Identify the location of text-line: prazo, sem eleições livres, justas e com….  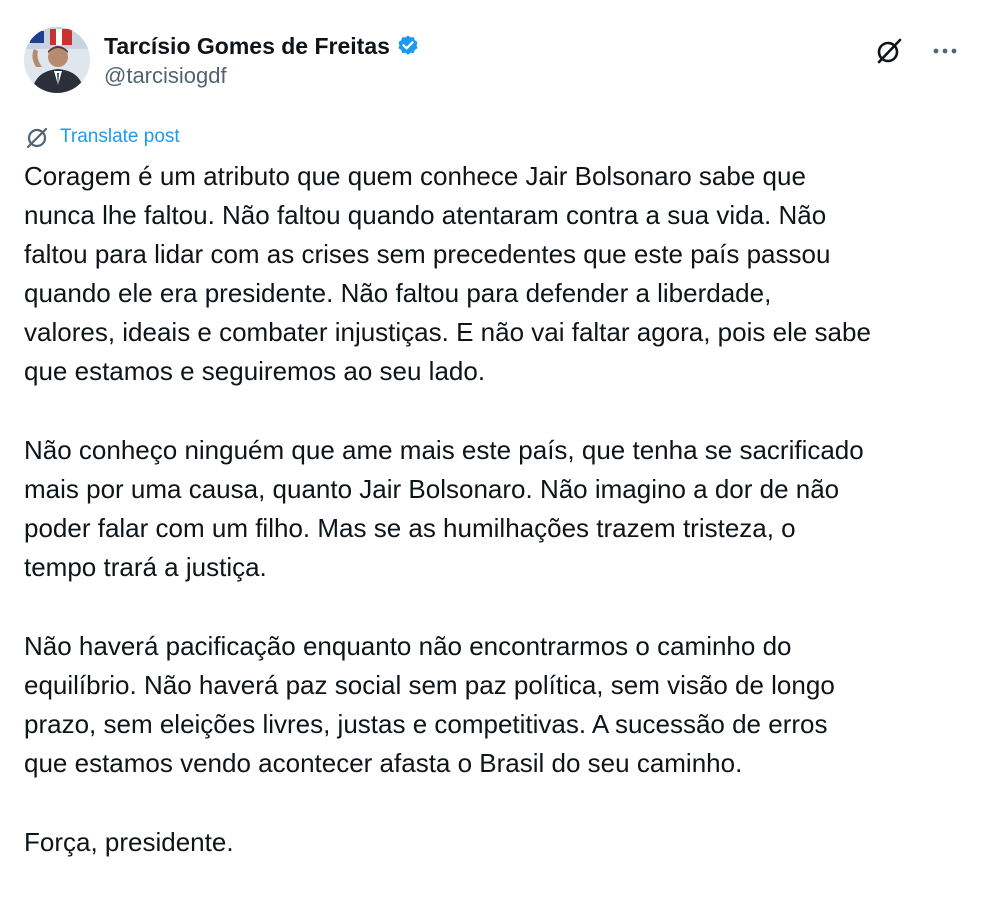
(426, 724).